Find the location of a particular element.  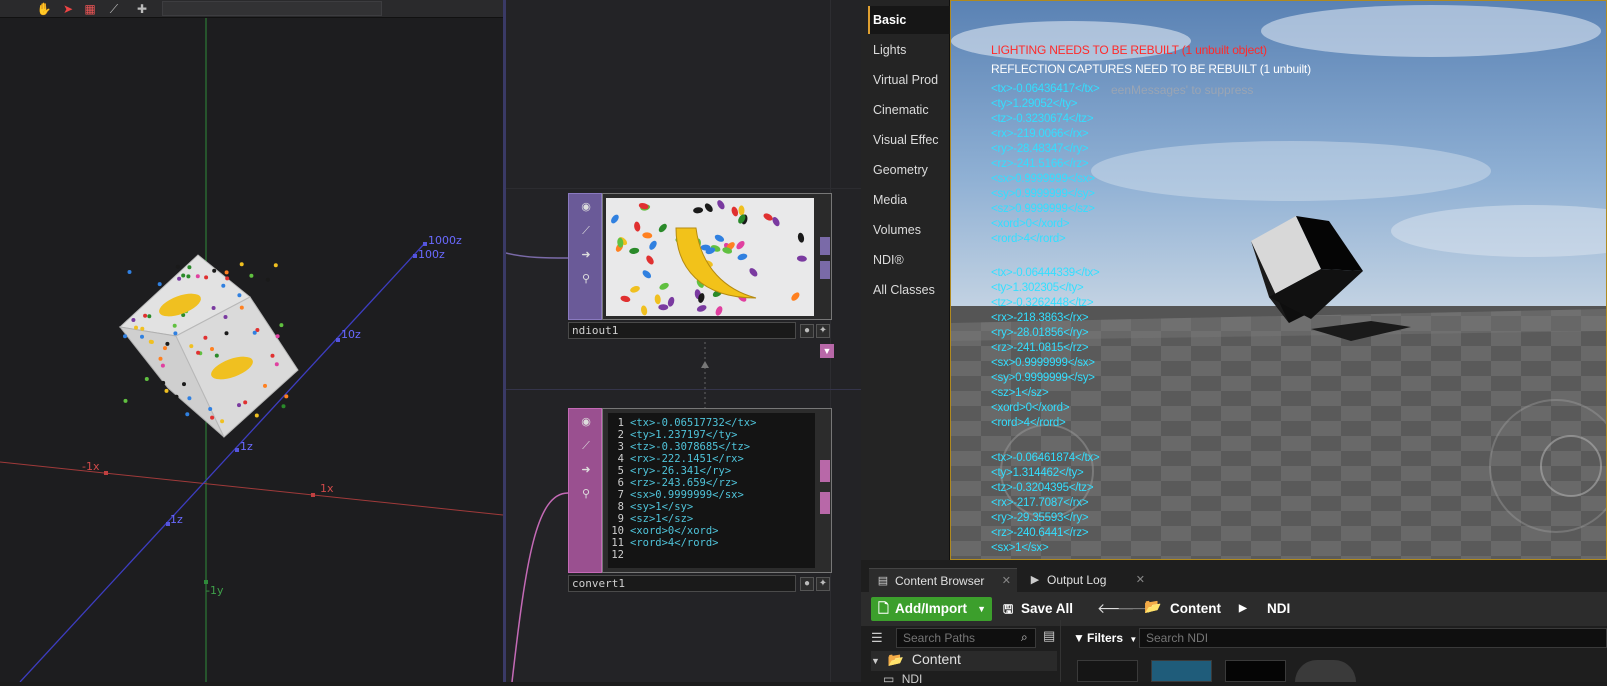

place-category-virtual-production: Virtual Prod is located at coordinates (909, 80).